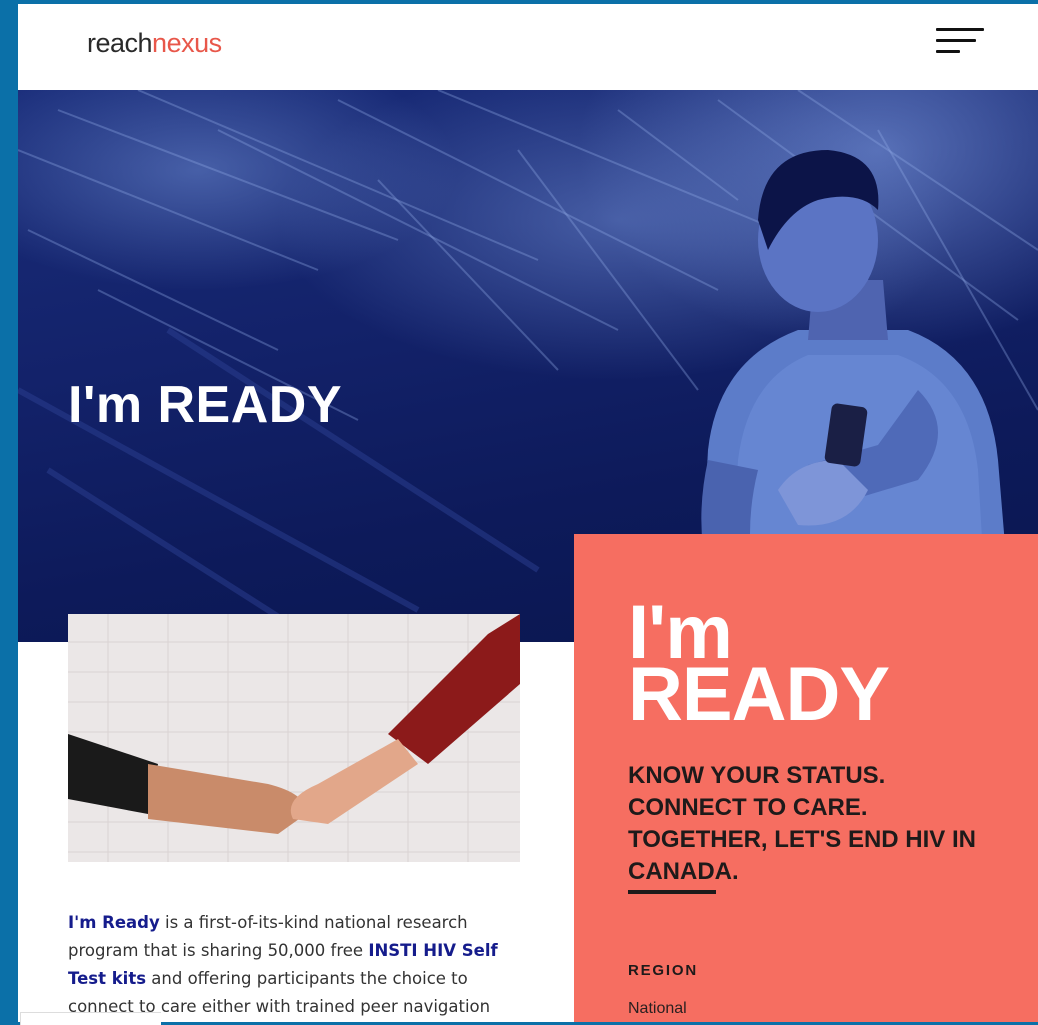  I want to click on site-header: reachnexus, so click(528, 47).